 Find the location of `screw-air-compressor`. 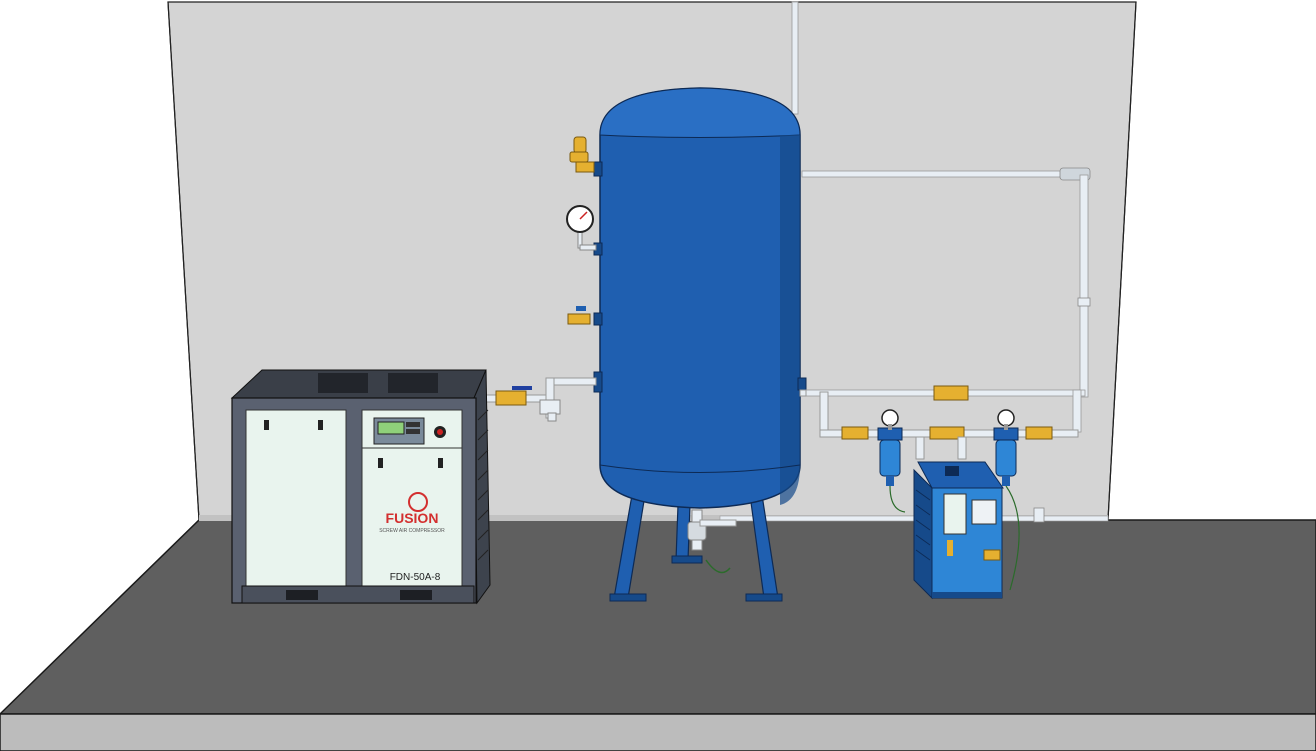

screw-air-compressor is located at coordinates (360, 487).